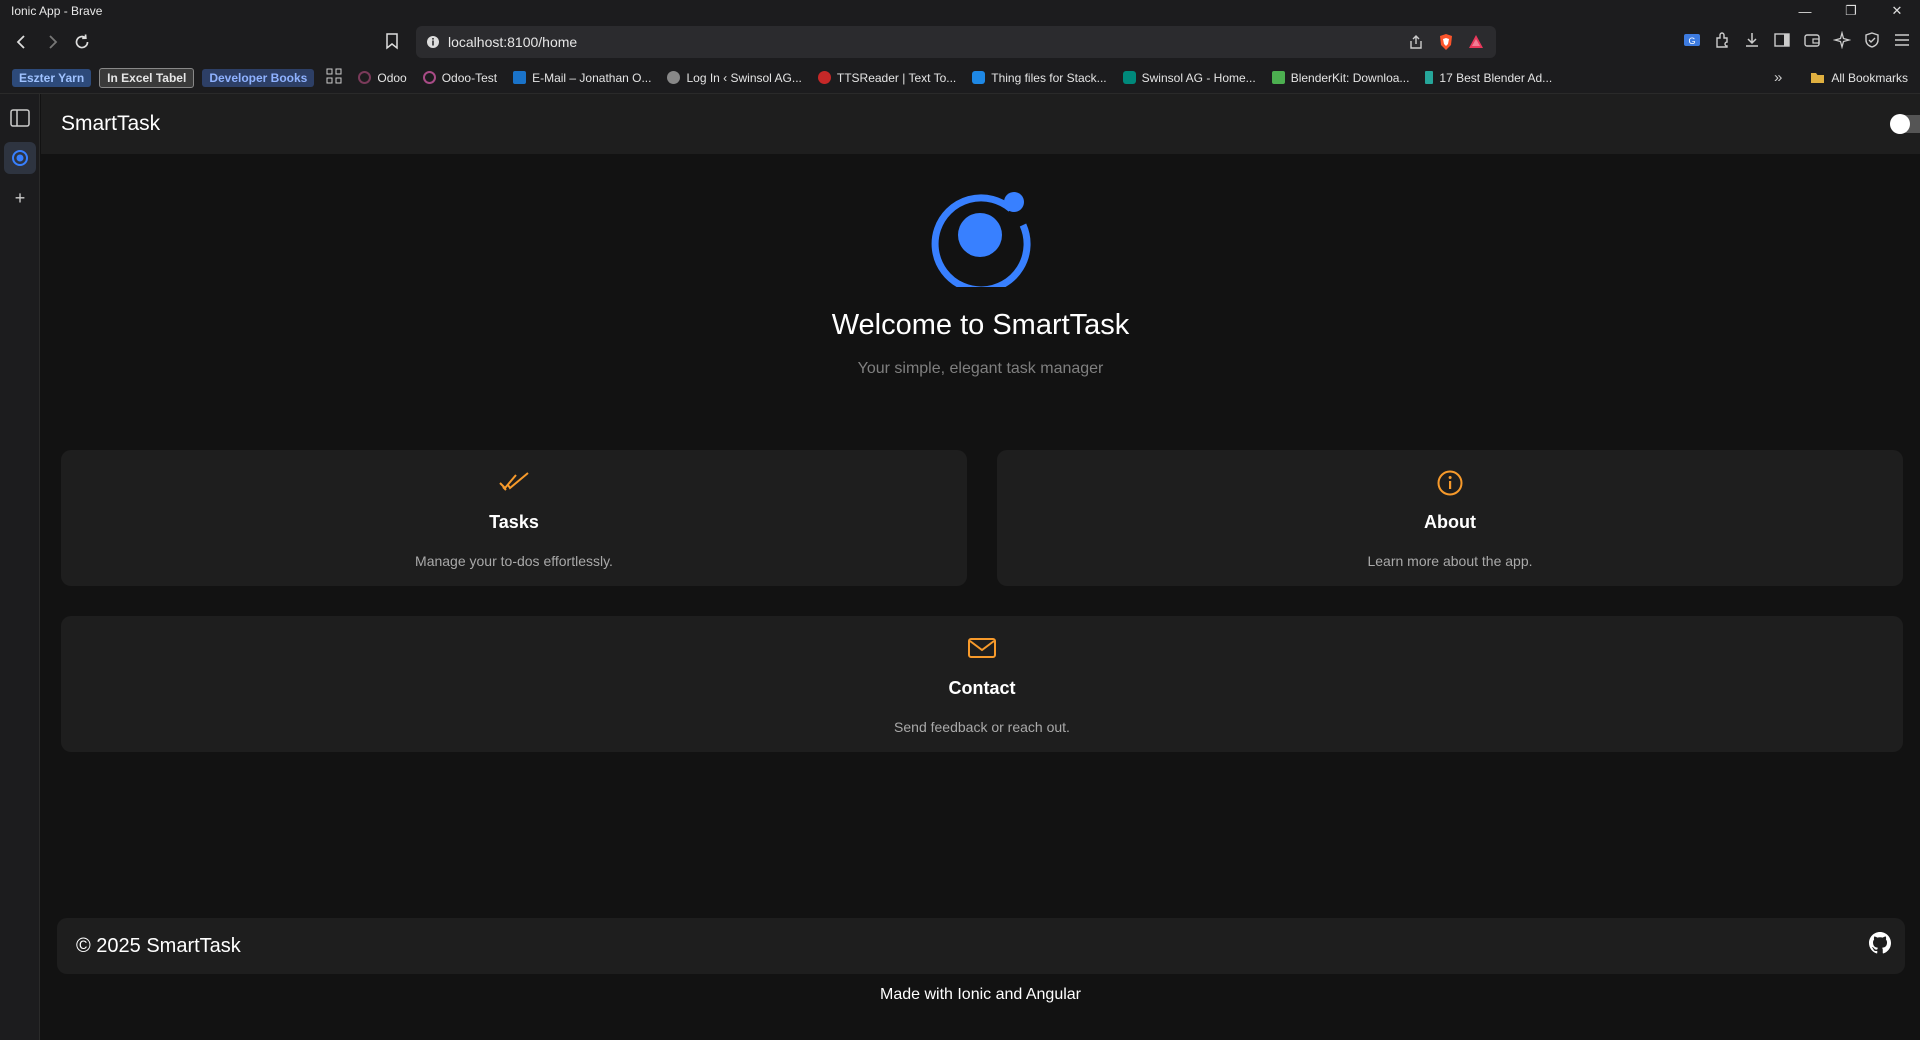 The width and height of the screenshot is (1920, 1040). Describe the element at coordinates (459, 78) in the screenshot. I see `bookmark-odoo-test: Odoo-Test` at that location.